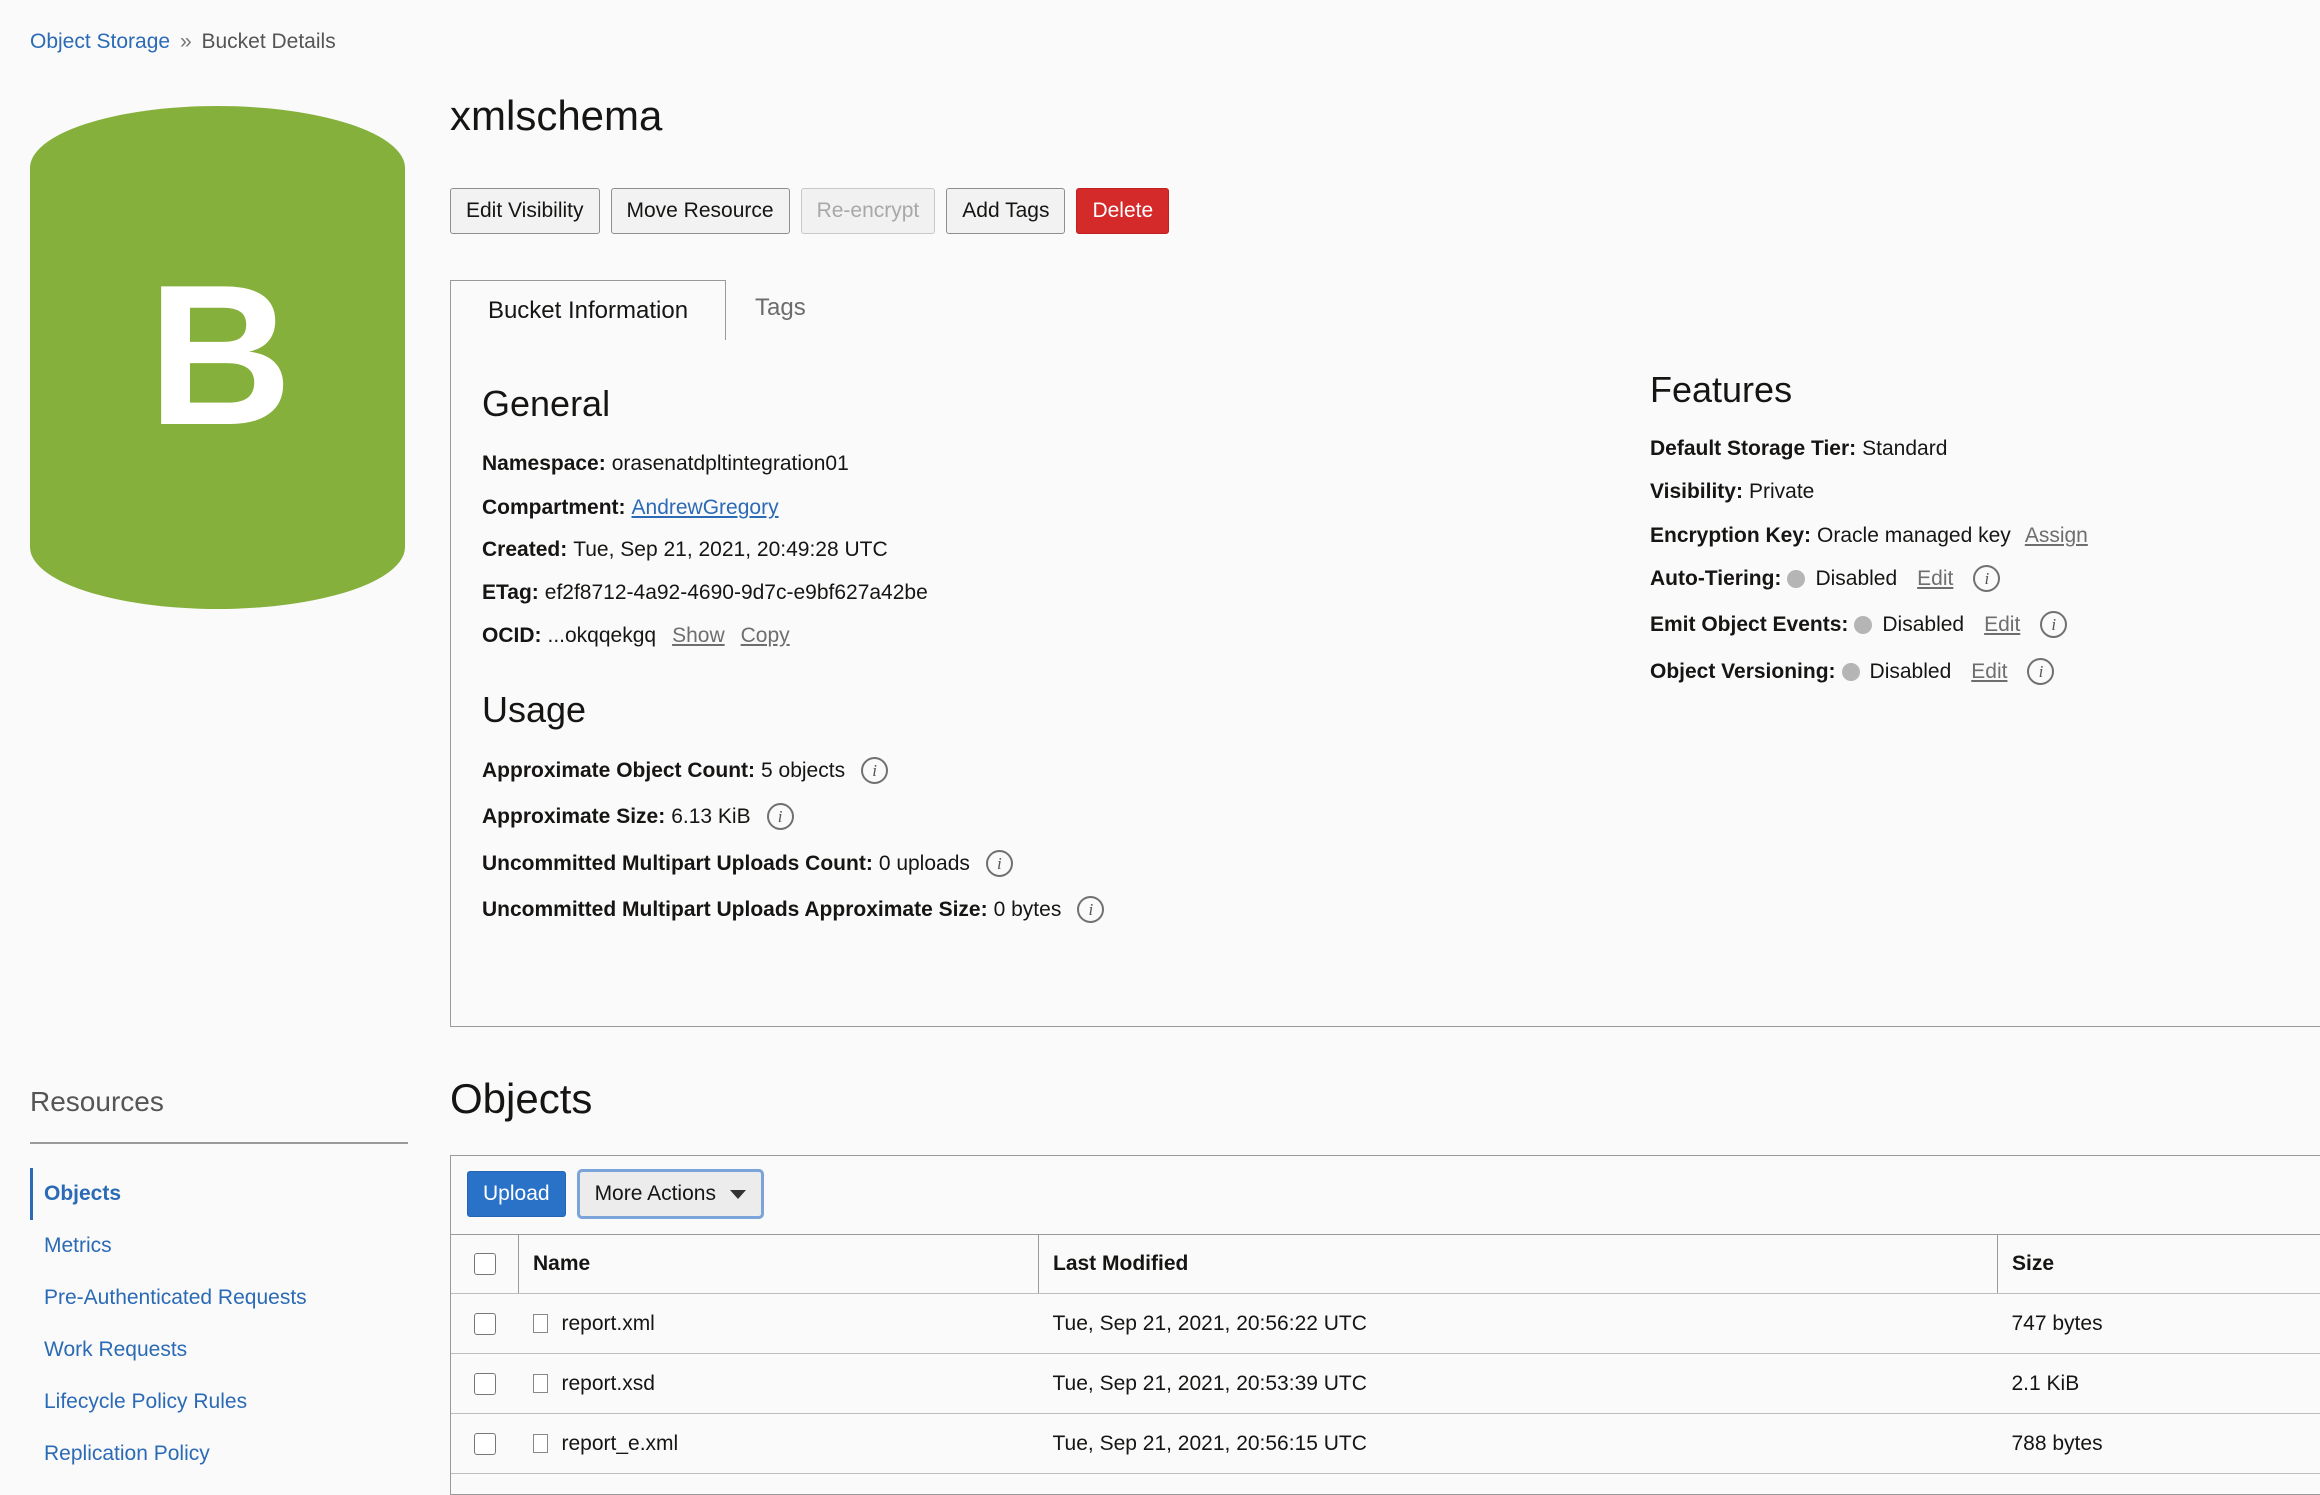 This screenshot has width=2320, height=1495. I want to click on multipart-size-value: 0 bytes, so click(1028, 910).